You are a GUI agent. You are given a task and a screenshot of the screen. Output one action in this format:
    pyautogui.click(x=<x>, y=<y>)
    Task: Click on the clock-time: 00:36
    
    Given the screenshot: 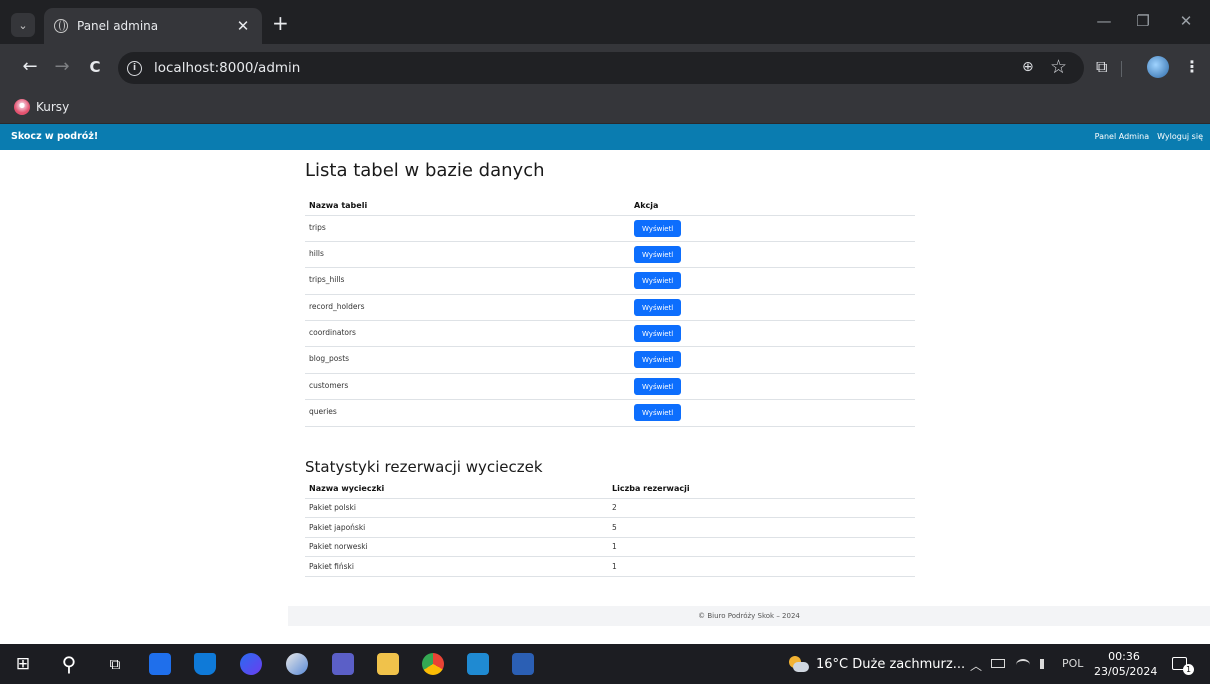 What is the action you would take?
    pyautogui.click(x=1124, y=656)
    